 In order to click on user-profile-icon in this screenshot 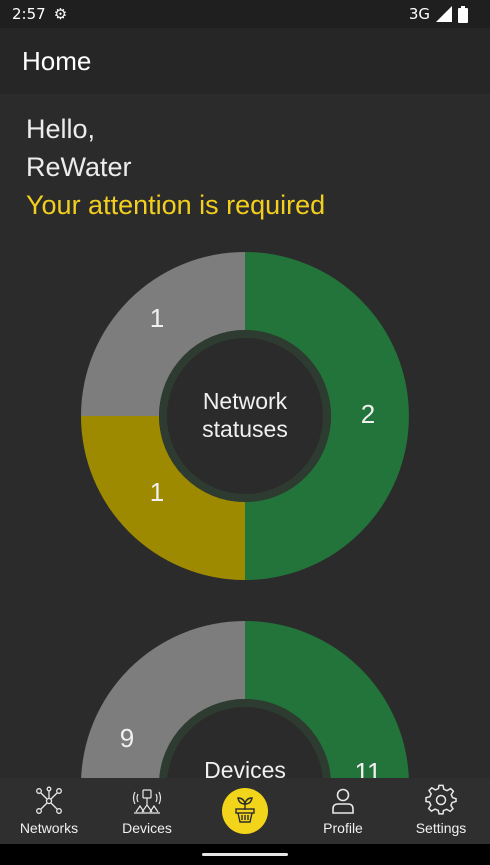, I will do `click(343, 801)`.